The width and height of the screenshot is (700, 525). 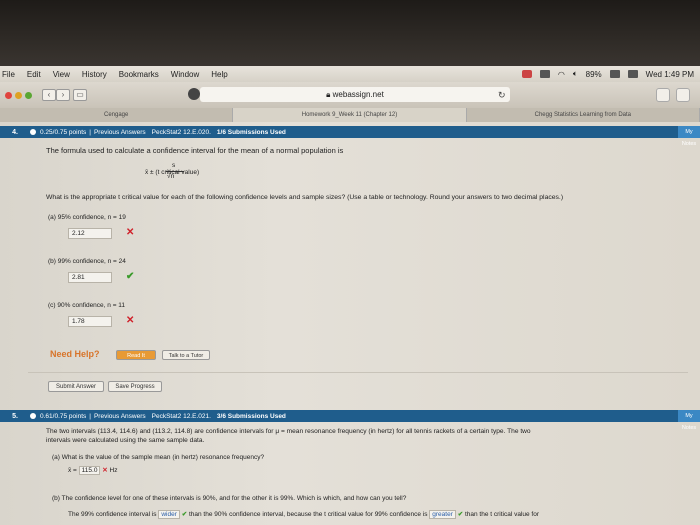 I want to click on question-5-code: PeckStat2 12.E.021., so click(x=181, y=416).